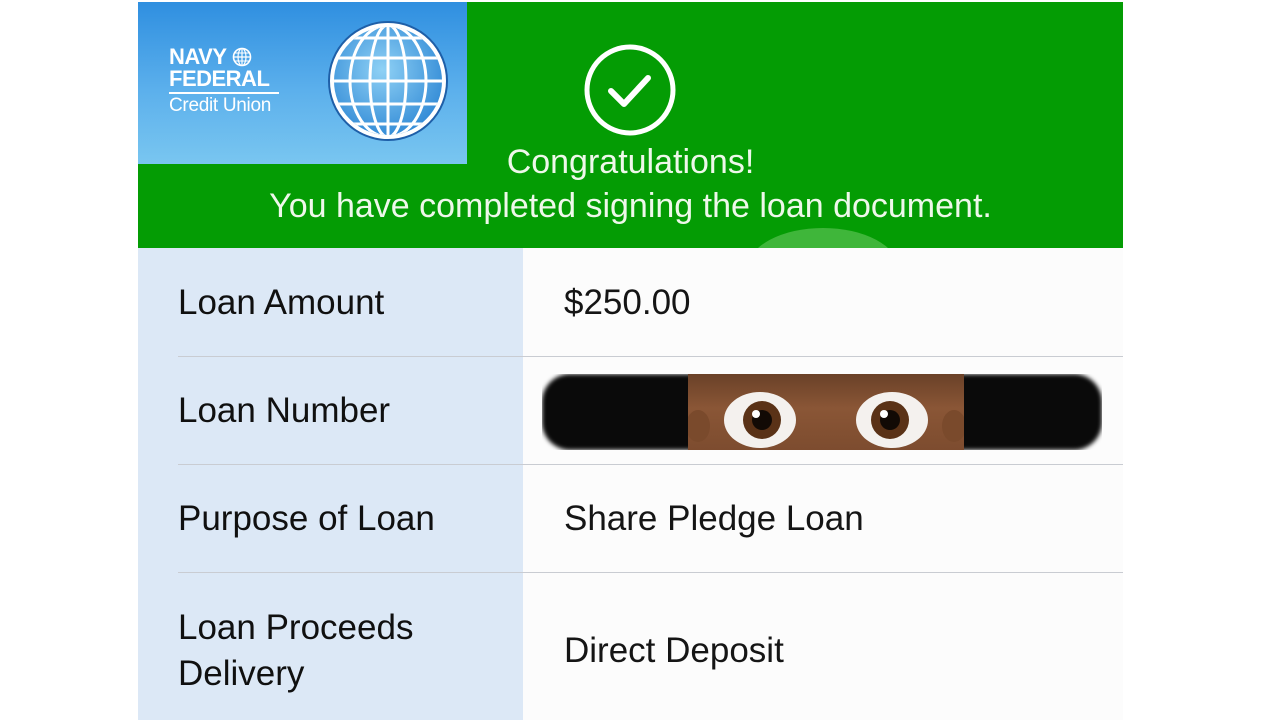 Image resolution: width=1280 pixels, height=720 pixels. Describe the element at coordinates (630, 90) in the screenshot. I see `checkmark-circle-icon` at that location.